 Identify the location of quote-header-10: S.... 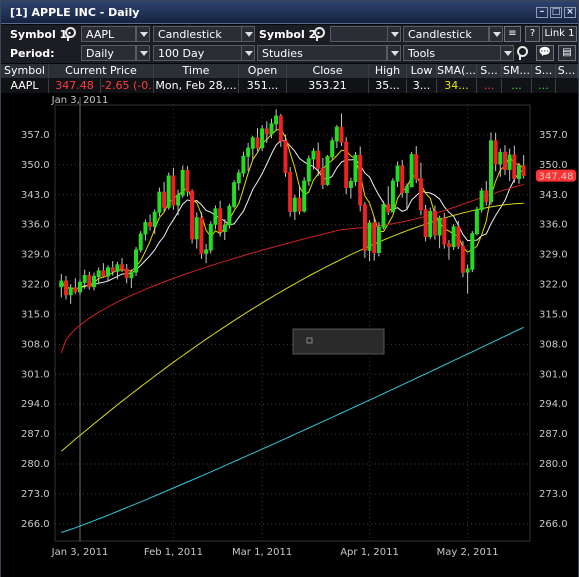
(544, 71).